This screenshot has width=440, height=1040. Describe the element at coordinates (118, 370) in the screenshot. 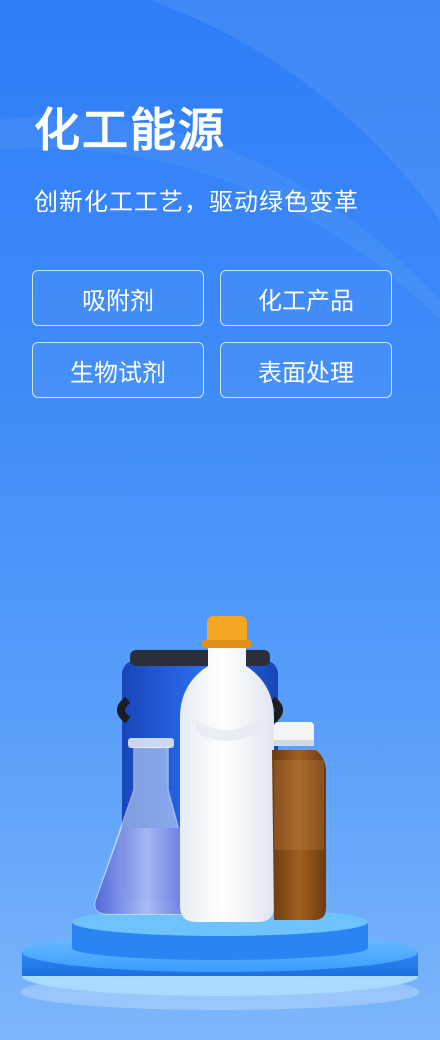

I see `tag-biological-reagents: 生物试剂` at that location.